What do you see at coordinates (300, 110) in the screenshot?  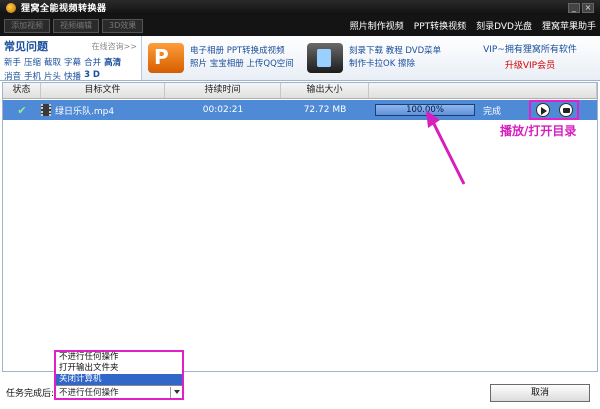 I see `table-row: ✔ 绿日乐队.mp4 00:02:21 72.72 MB 100.00% 完成` at bounding box center [300, 110].